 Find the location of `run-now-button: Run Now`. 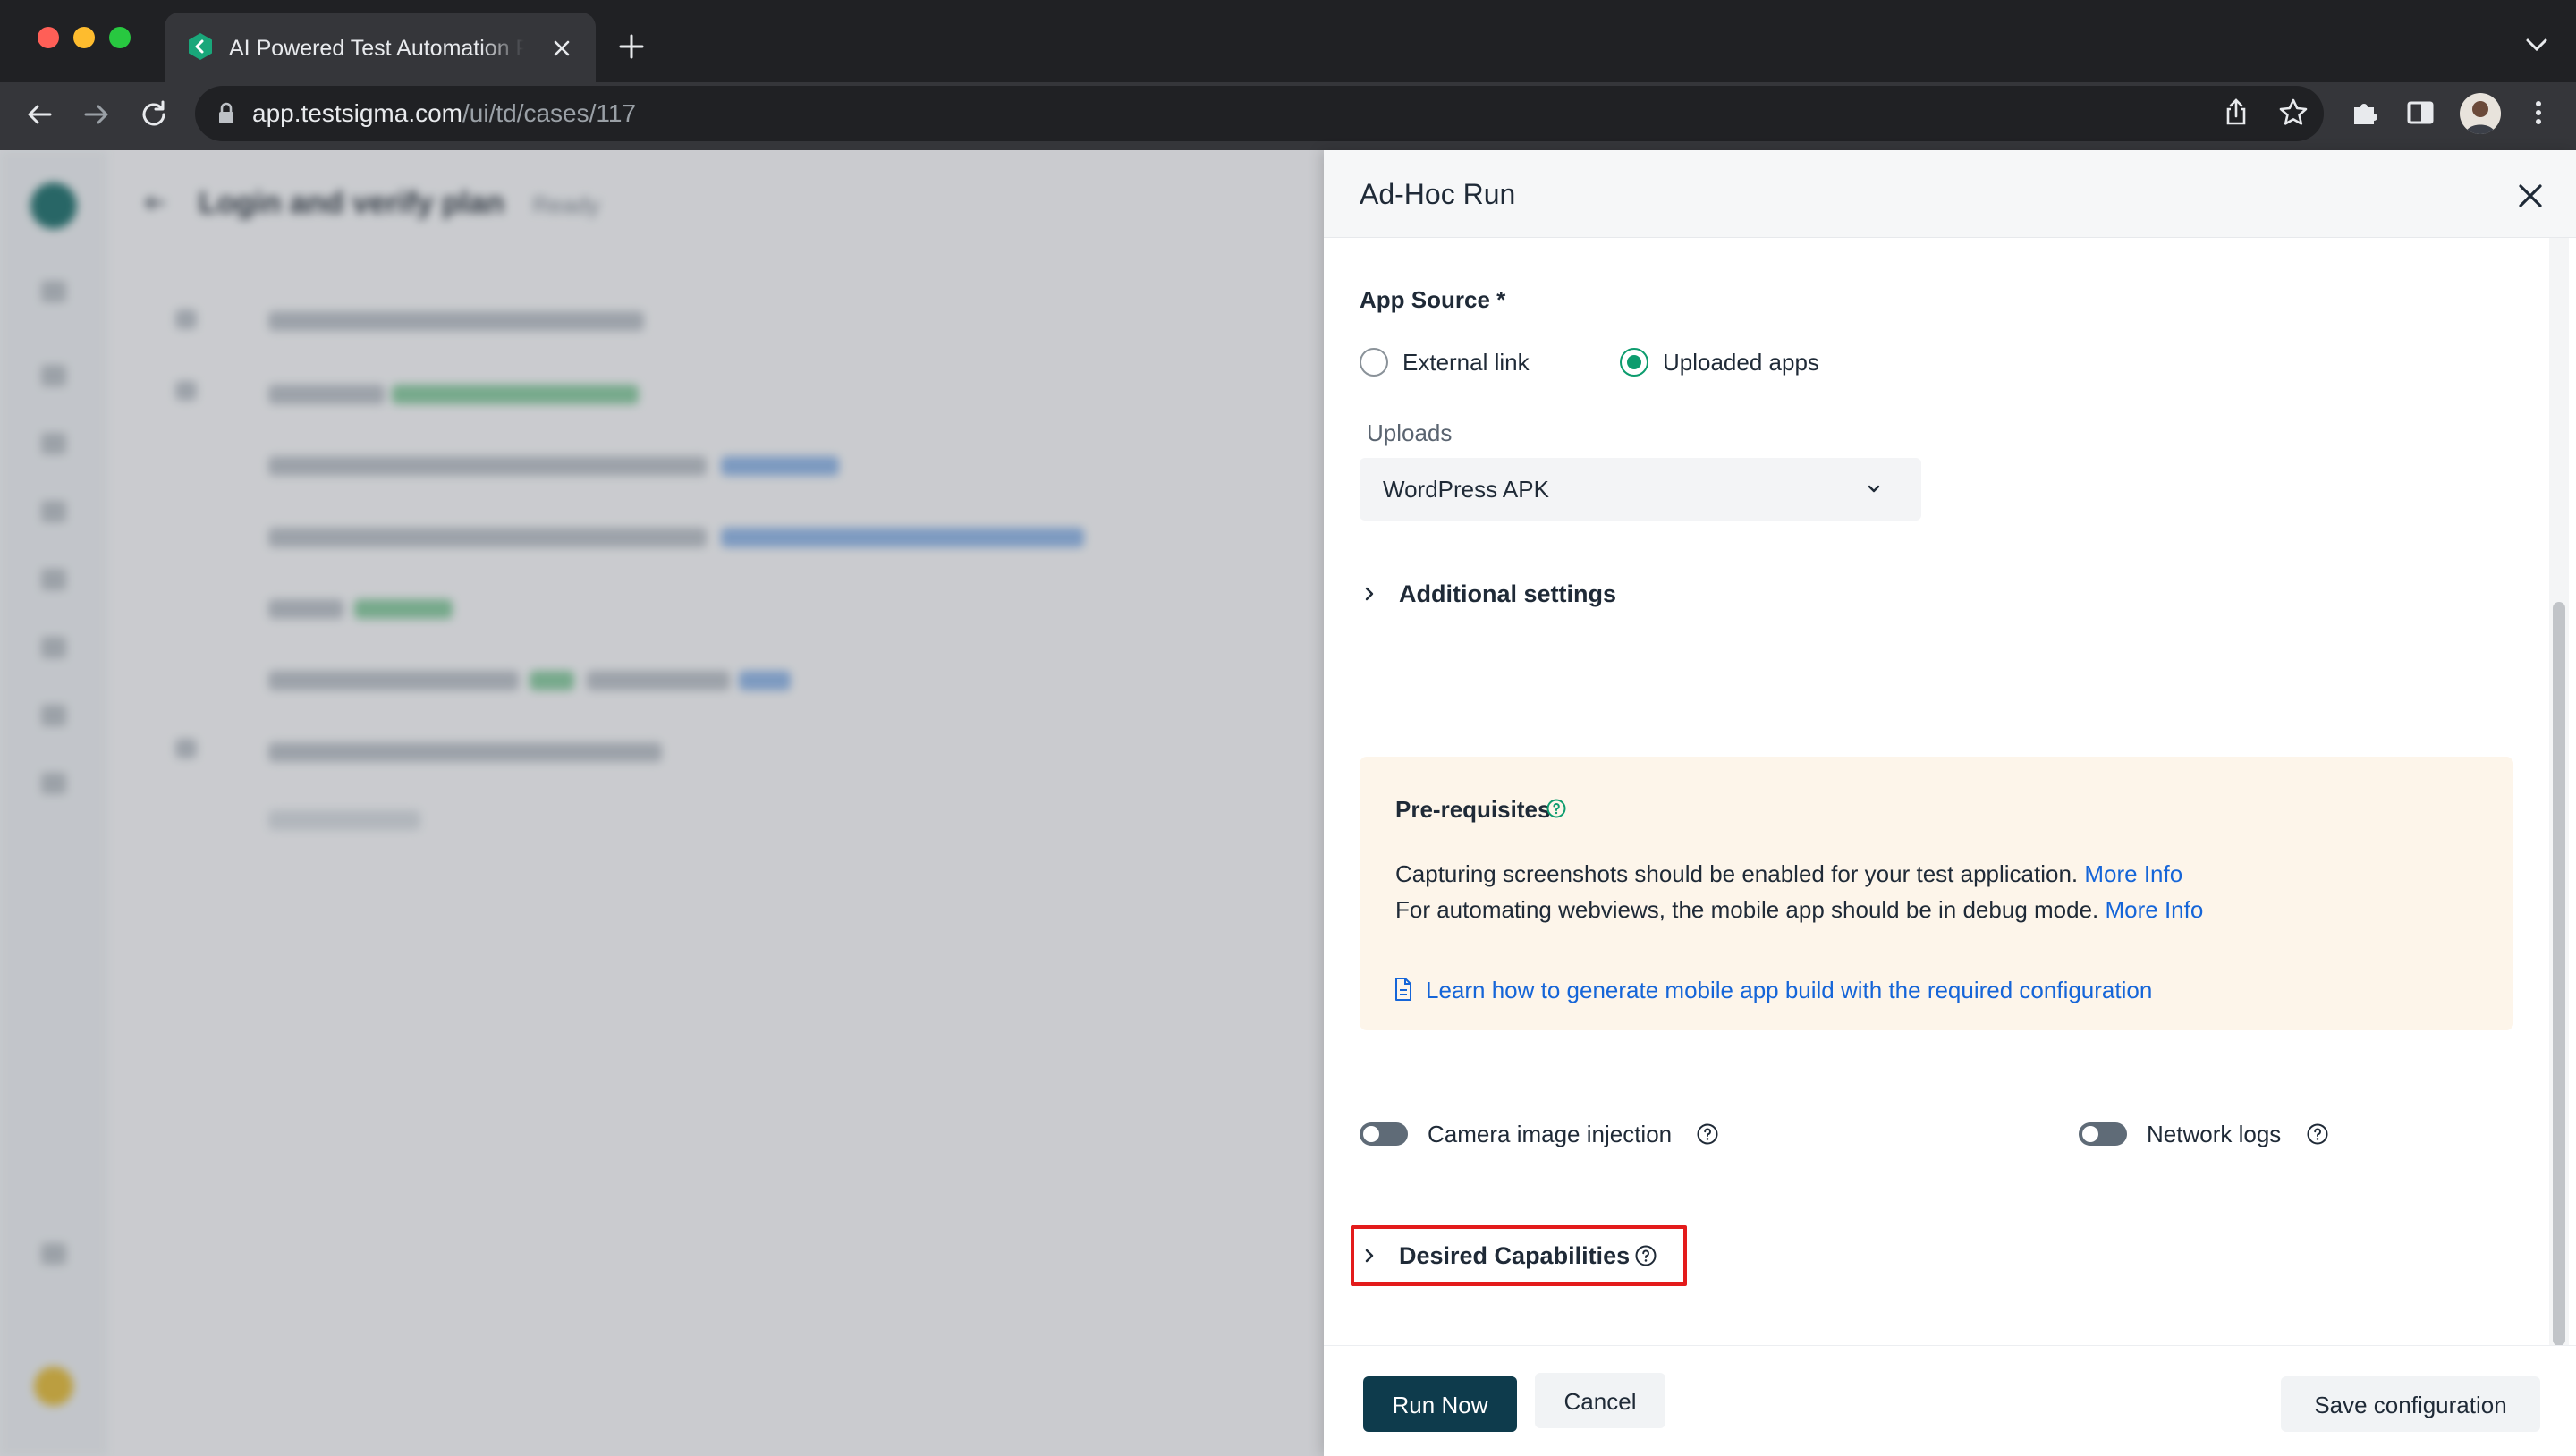

run-now-button: Run Now is located at coordinates (1440, 1404).